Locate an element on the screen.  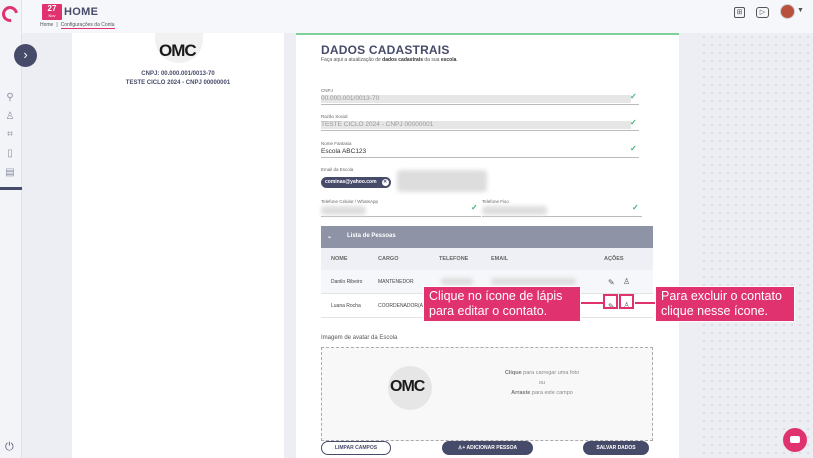
breadcrumb: Home | Configurações da Conta is located at coordinates (77, 25).